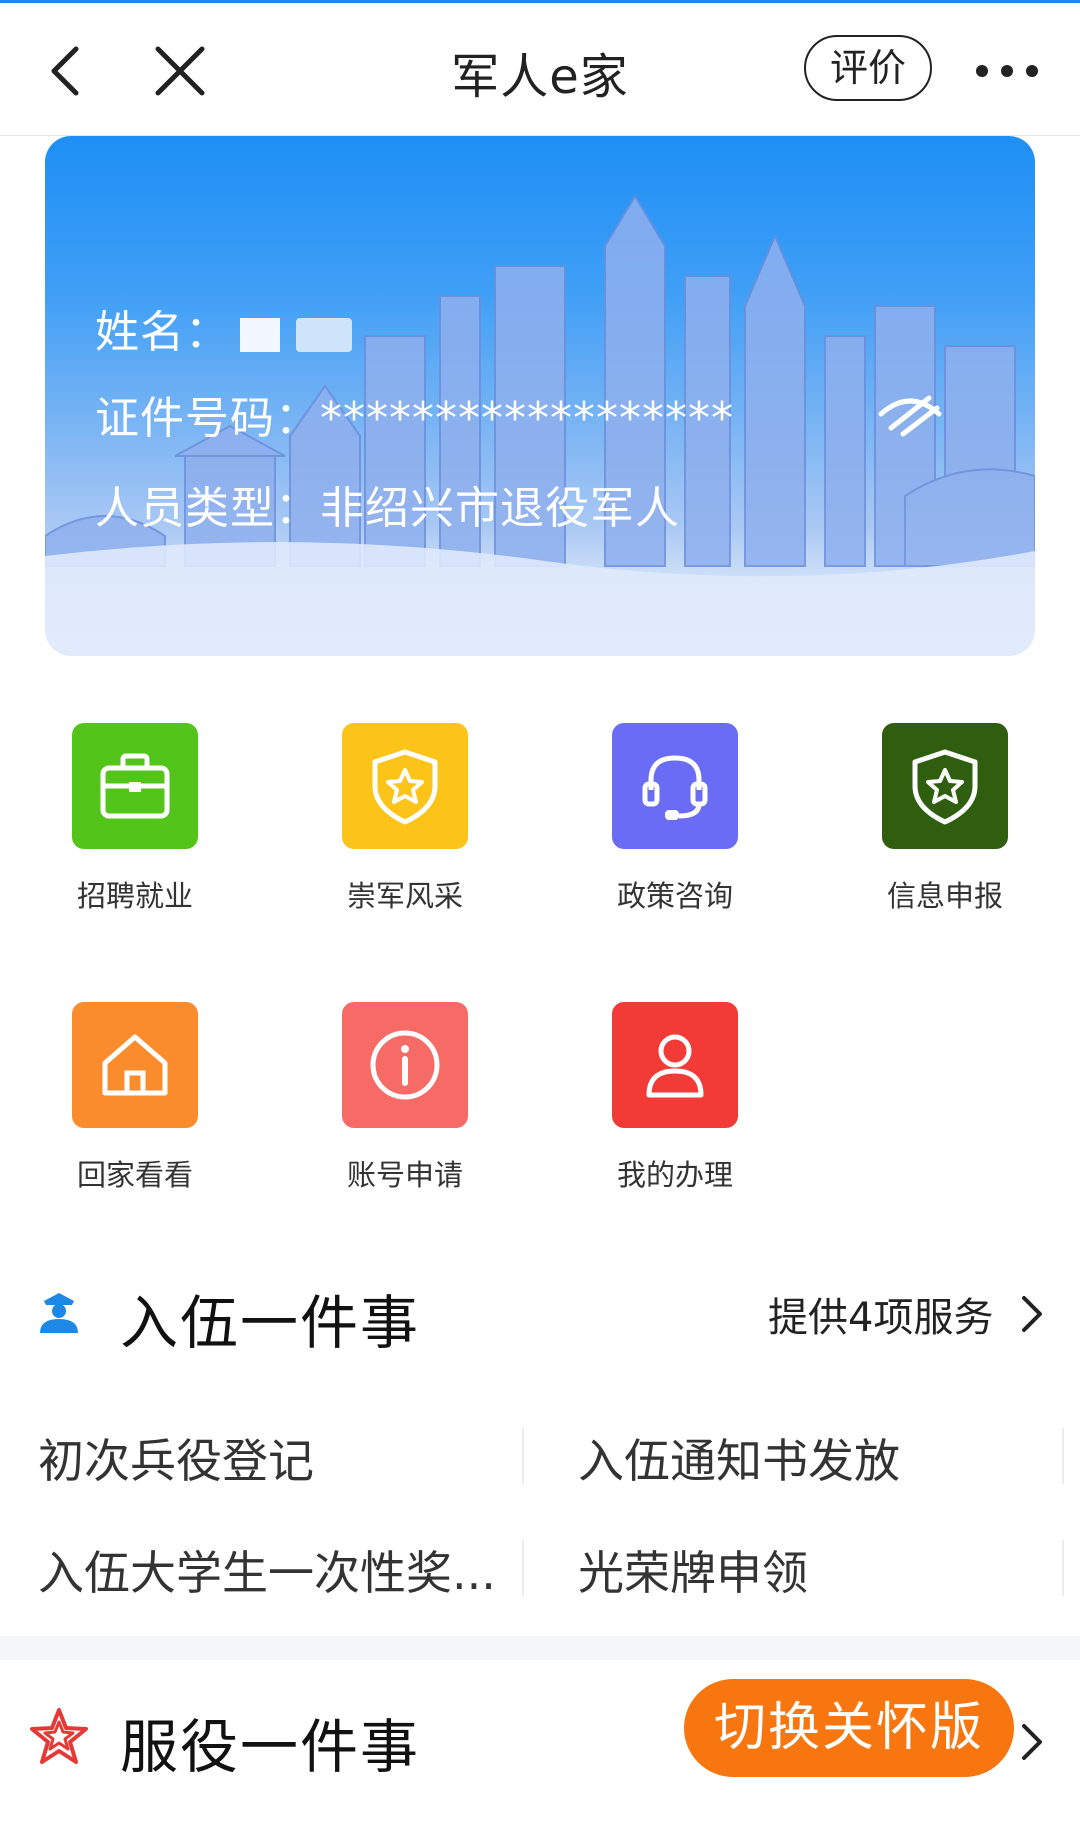 The image size is (1080, 1841). What do you see at coordinates (207, 418) in the screenshot?
I see `id-label: 证件号码：` at bounding box center [207, 418].